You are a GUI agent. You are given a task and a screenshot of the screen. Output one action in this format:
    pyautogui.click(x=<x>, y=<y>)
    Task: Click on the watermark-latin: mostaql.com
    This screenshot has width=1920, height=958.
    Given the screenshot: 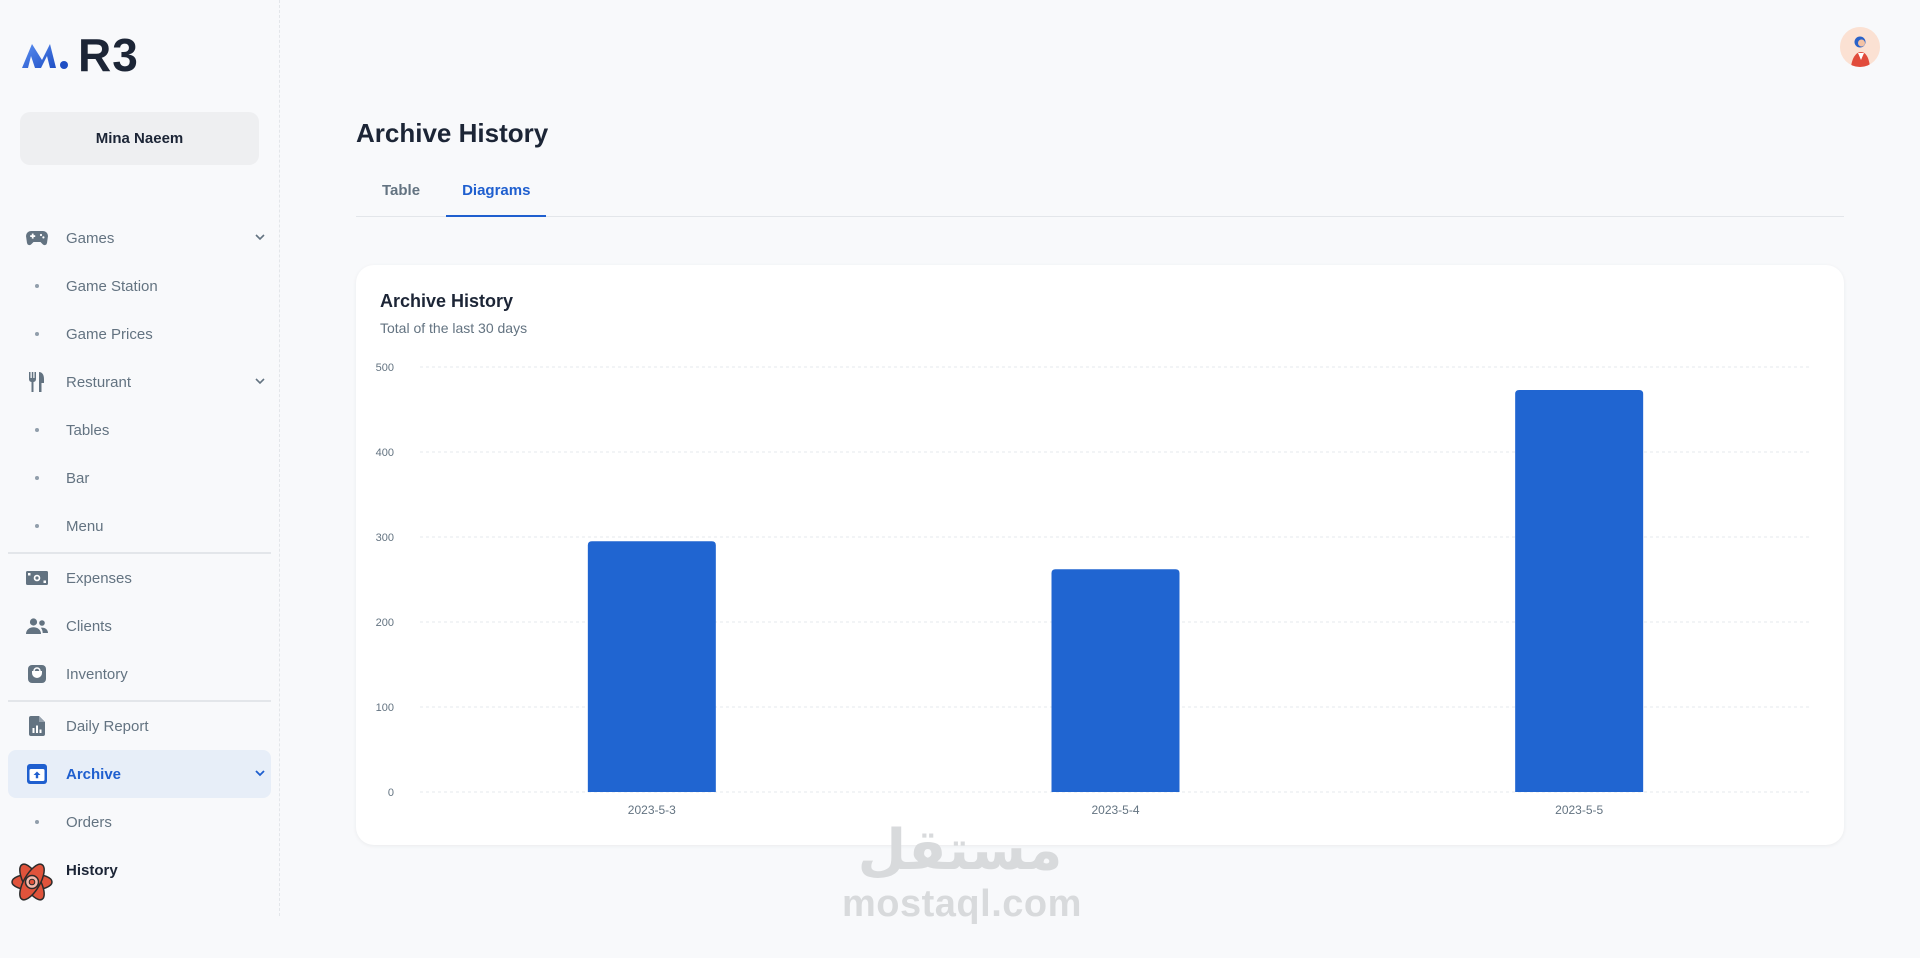 What is the action you would take?
    pyautogui.click(x=962, y=904)
    